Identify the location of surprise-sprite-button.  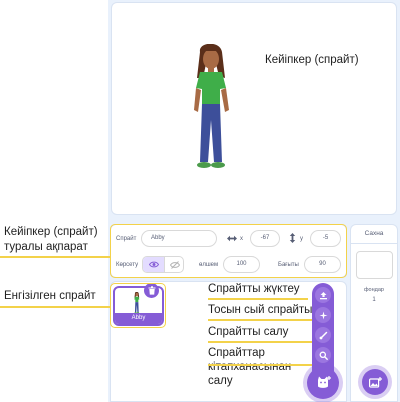
(323, 315).